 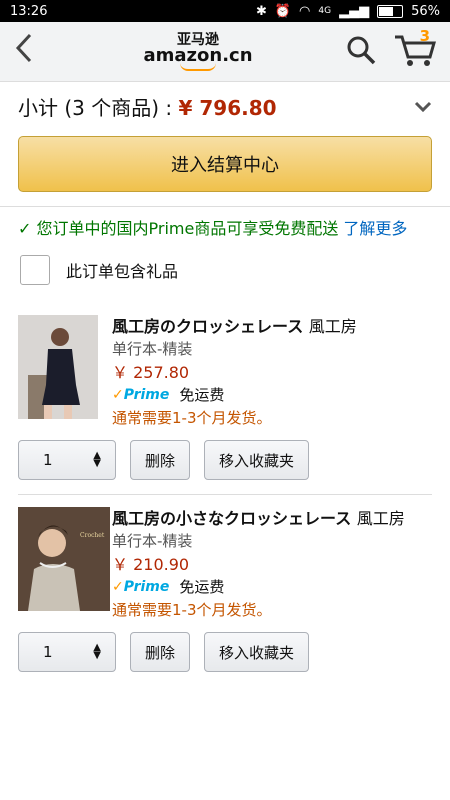 I want to click on alarm-icon: ⏰, so click(x=283, y=11).